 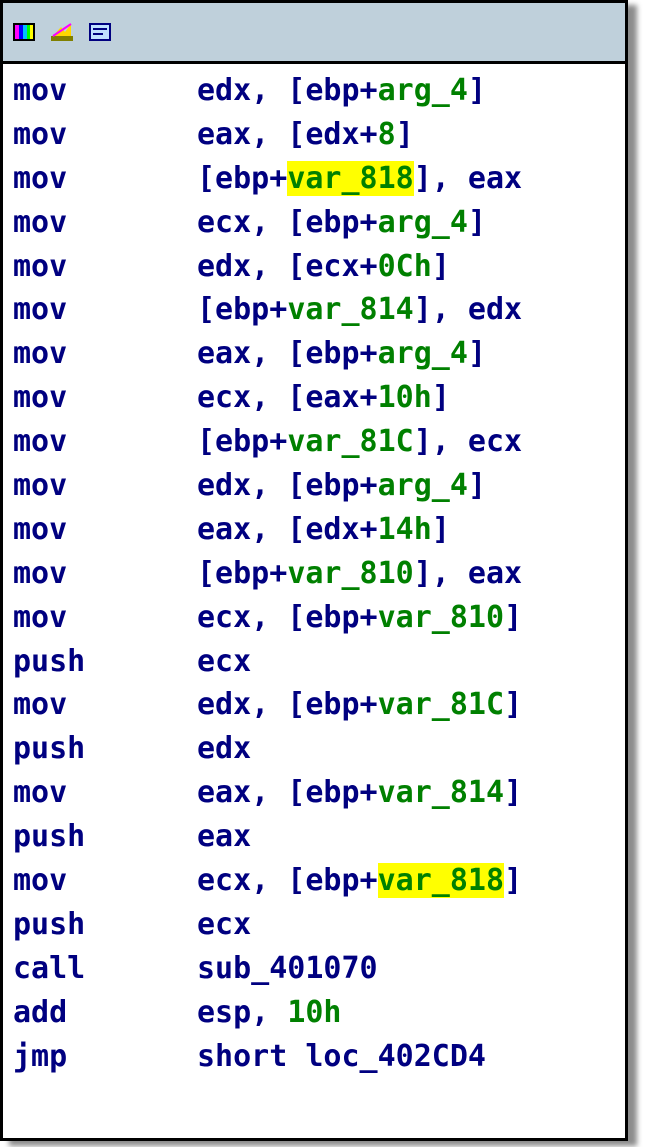 I want to click on asm-symbol: 0Ch, so click(x=405, y=266).